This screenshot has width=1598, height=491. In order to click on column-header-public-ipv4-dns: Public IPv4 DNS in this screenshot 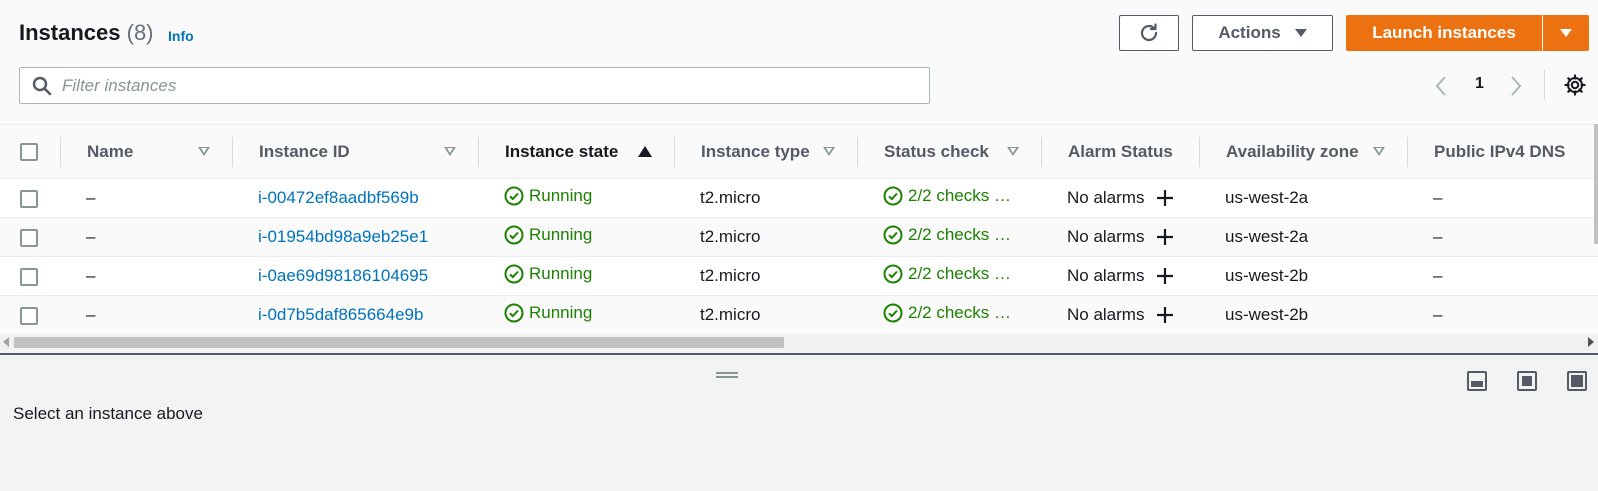, I will do `click(1502, 152)`.